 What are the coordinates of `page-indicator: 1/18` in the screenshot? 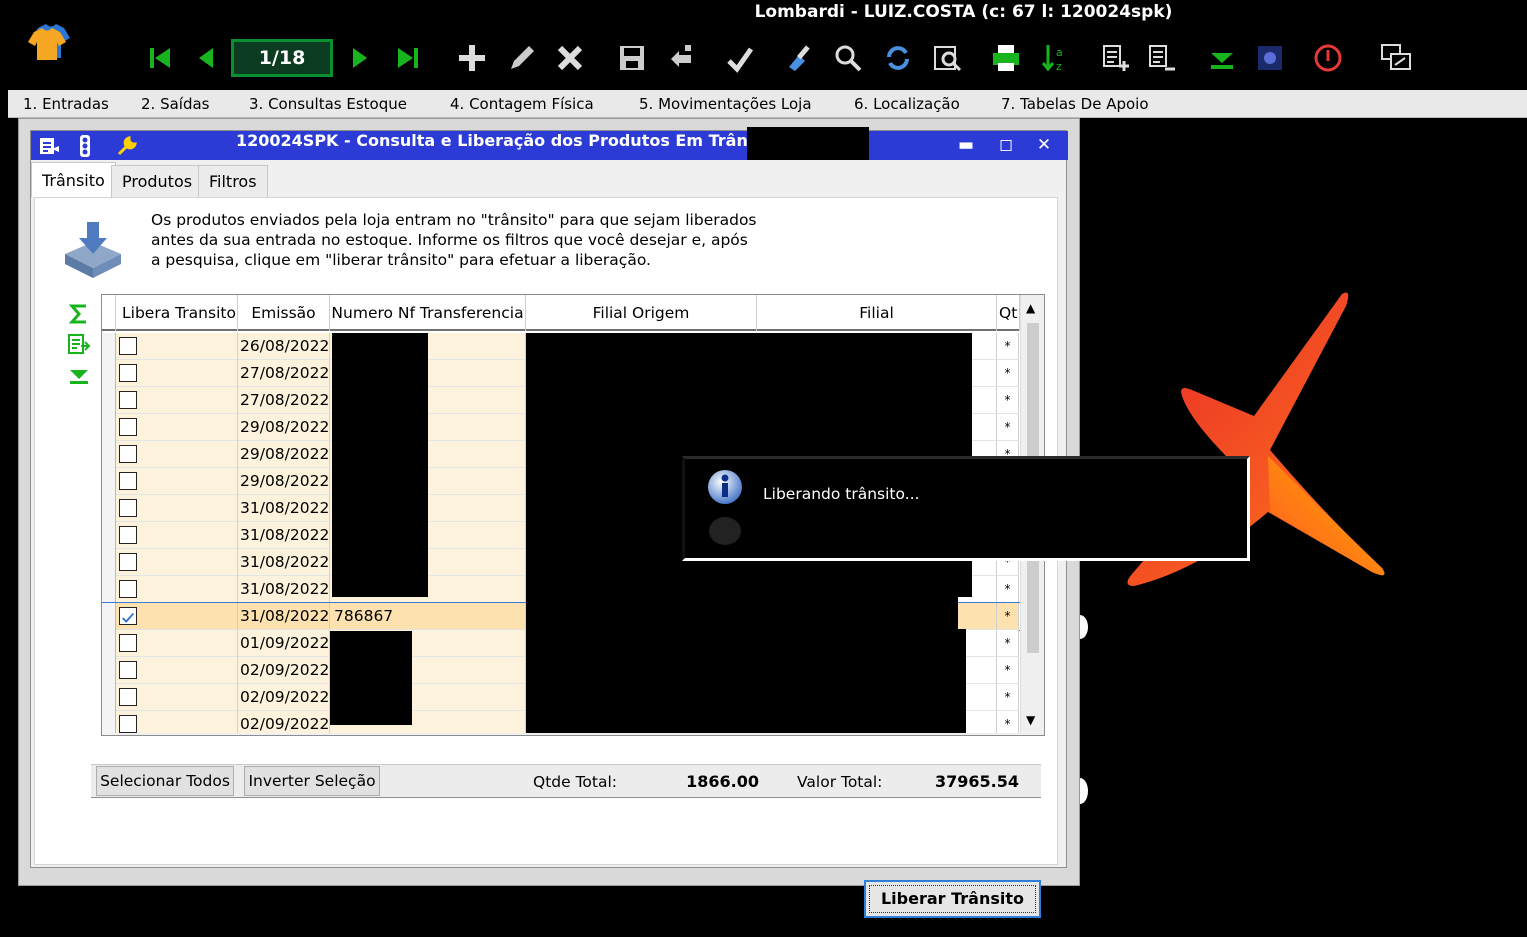 It's located at (282, 58).